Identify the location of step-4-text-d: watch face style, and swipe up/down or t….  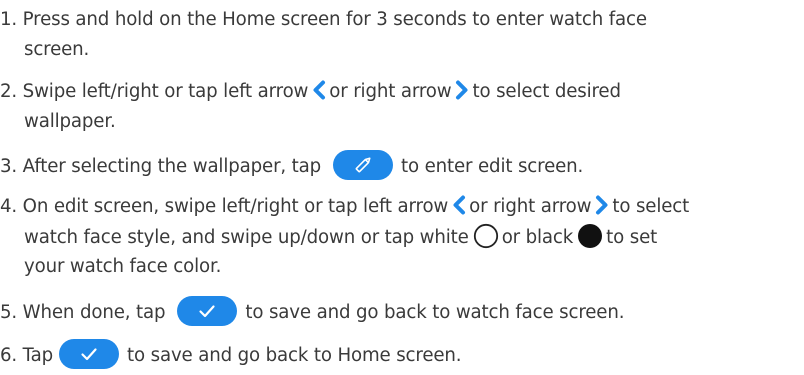
(246, 237).